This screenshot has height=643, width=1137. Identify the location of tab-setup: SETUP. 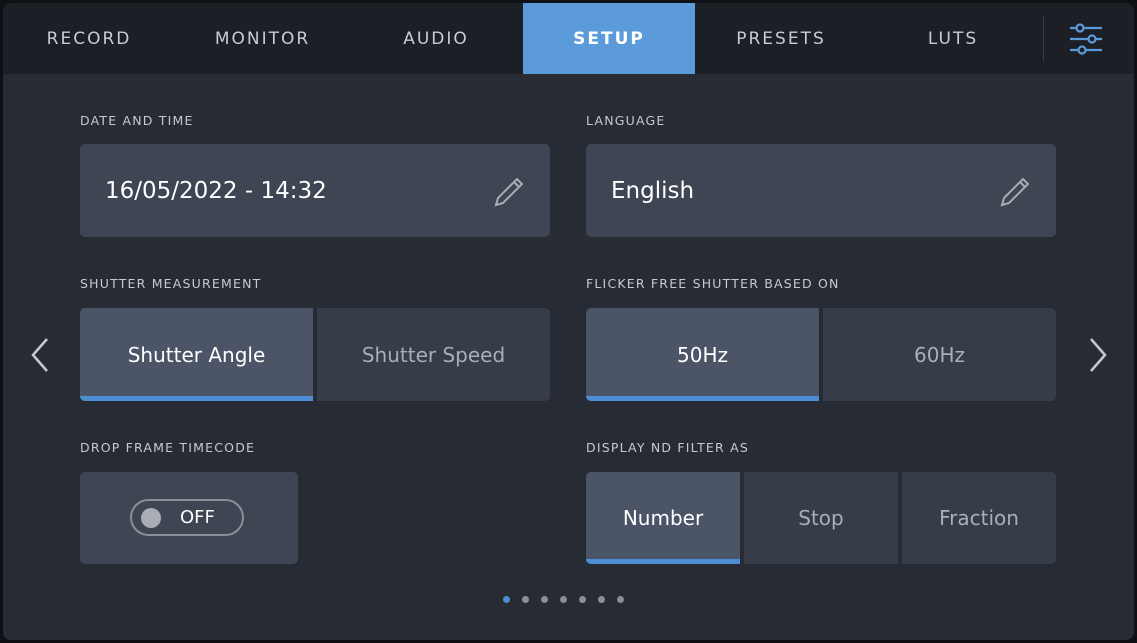
(609, 38).